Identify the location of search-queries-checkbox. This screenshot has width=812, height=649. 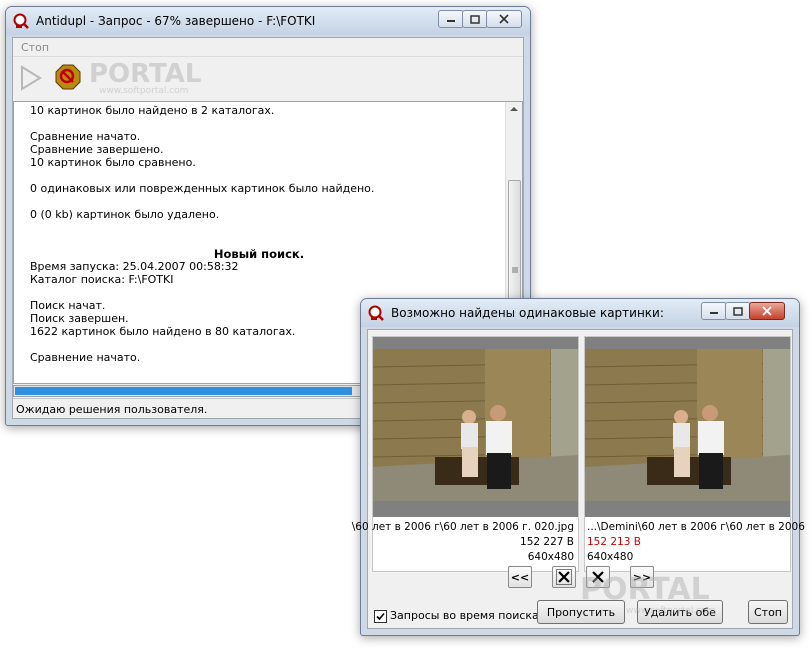
(380, 616).